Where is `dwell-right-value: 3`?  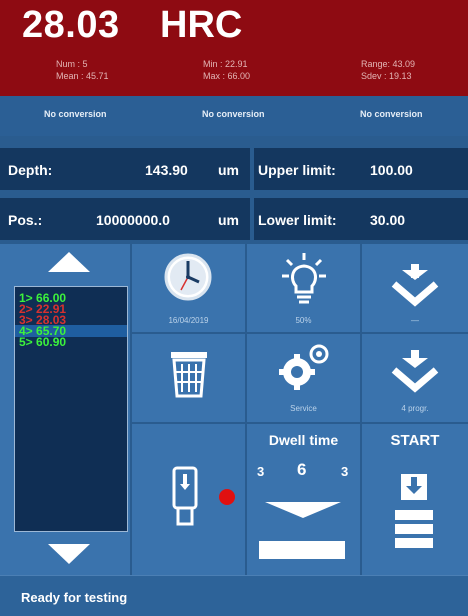 dwell-right-value: 3 is located at coordinates (345, 471).